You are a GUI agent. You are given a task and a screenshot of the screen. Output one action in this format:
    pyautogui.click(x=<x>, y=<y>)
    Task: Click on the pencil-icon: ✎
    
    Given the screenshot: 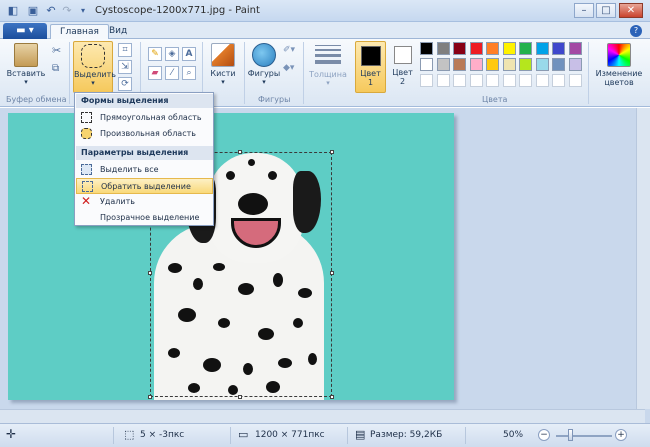 What is the action you would take?
    pyautogui.click(x=155, y=54)
    